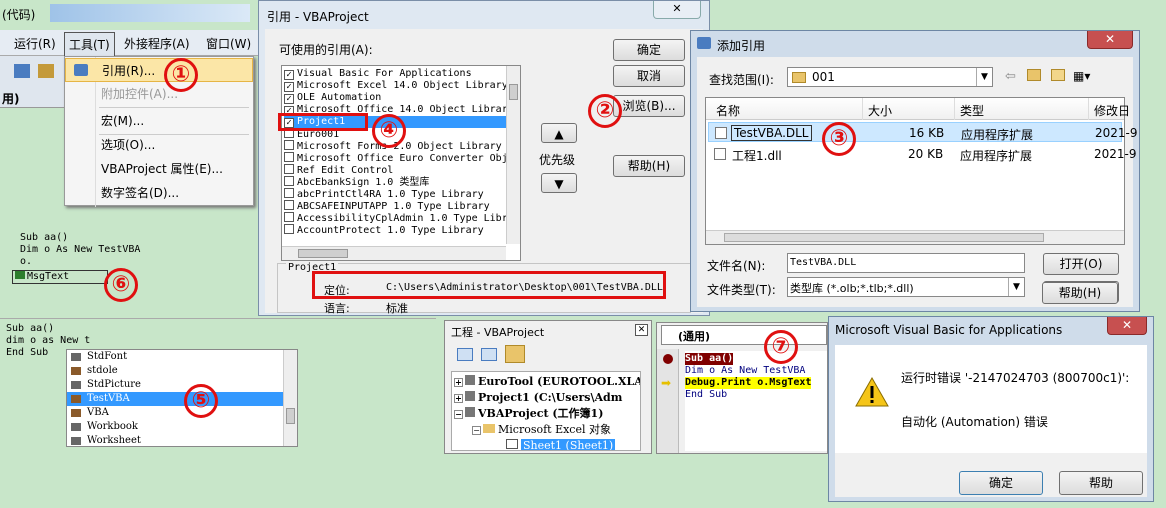  Describe the element at coordinates (972, 110) in the screenshot. I see `column-type: 类型` at that location.